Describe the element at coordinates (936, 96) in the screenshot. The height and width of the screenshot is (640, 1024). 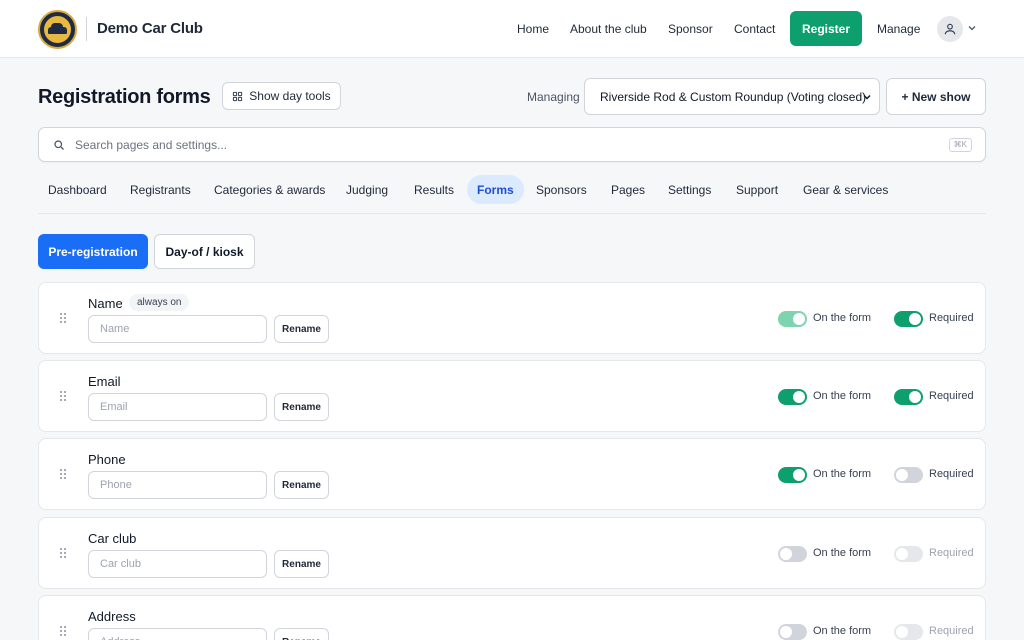
I see `new-show-button: + New show` at that location.